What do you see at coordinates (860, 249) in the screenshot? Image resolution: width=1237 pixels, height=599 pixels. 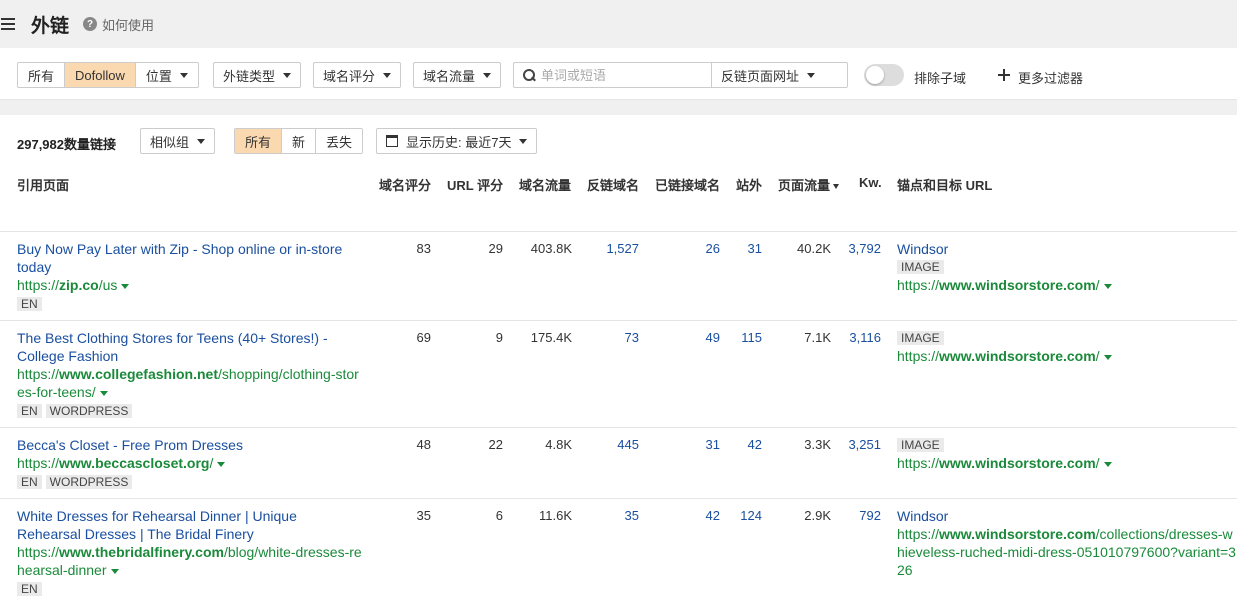 I see `kw-value: 3,792` at bounding box center [860, 249].